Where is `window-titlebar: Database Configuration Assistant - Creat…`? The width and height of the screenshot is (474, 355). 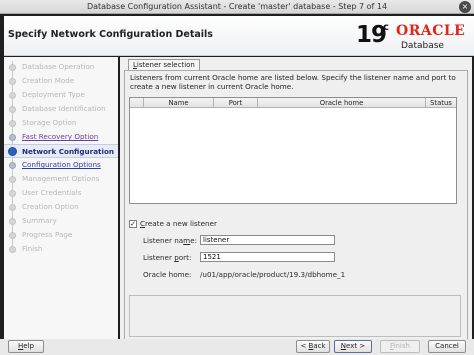 window-titlebar: Database Configuration Assistant - Creat… is located at coordinates (237, 7).